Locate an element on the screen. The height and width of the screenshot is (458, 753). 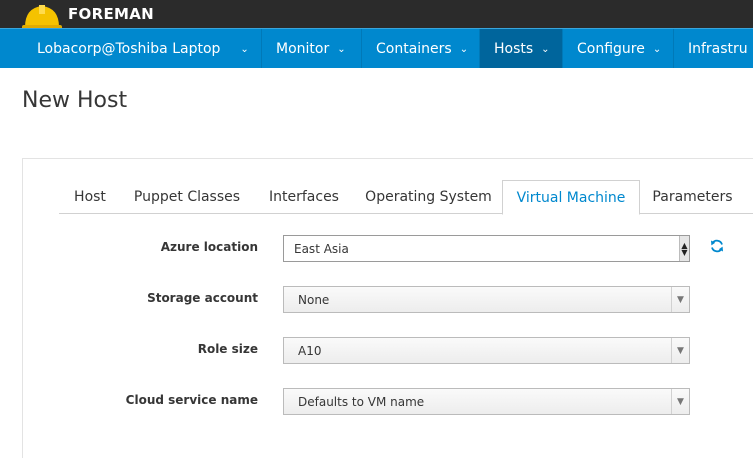
top-header-bar: FOREMAN is located at coordinates (376, 15).